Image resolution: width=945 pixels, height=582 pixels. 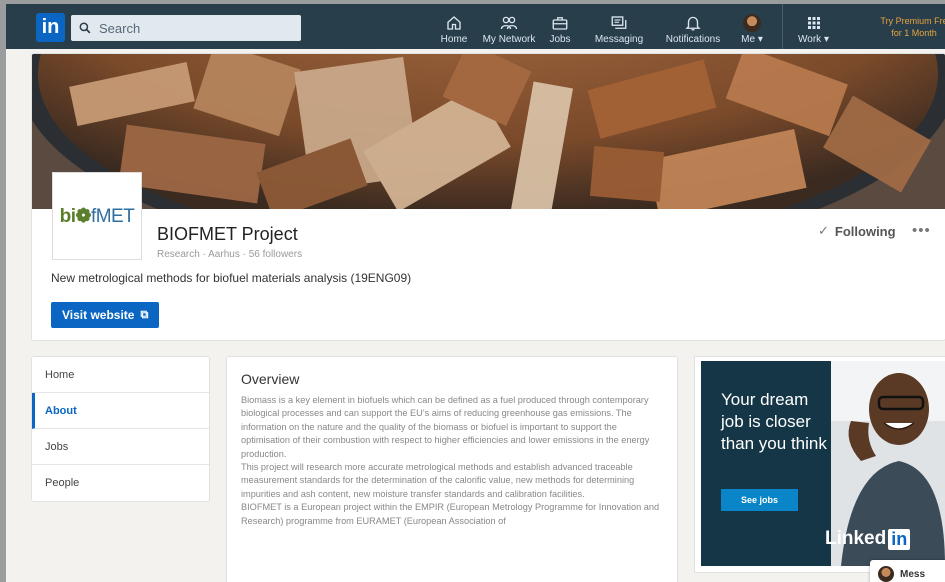 I want to click on company-nav-people: People, so click(x=120, y=483).